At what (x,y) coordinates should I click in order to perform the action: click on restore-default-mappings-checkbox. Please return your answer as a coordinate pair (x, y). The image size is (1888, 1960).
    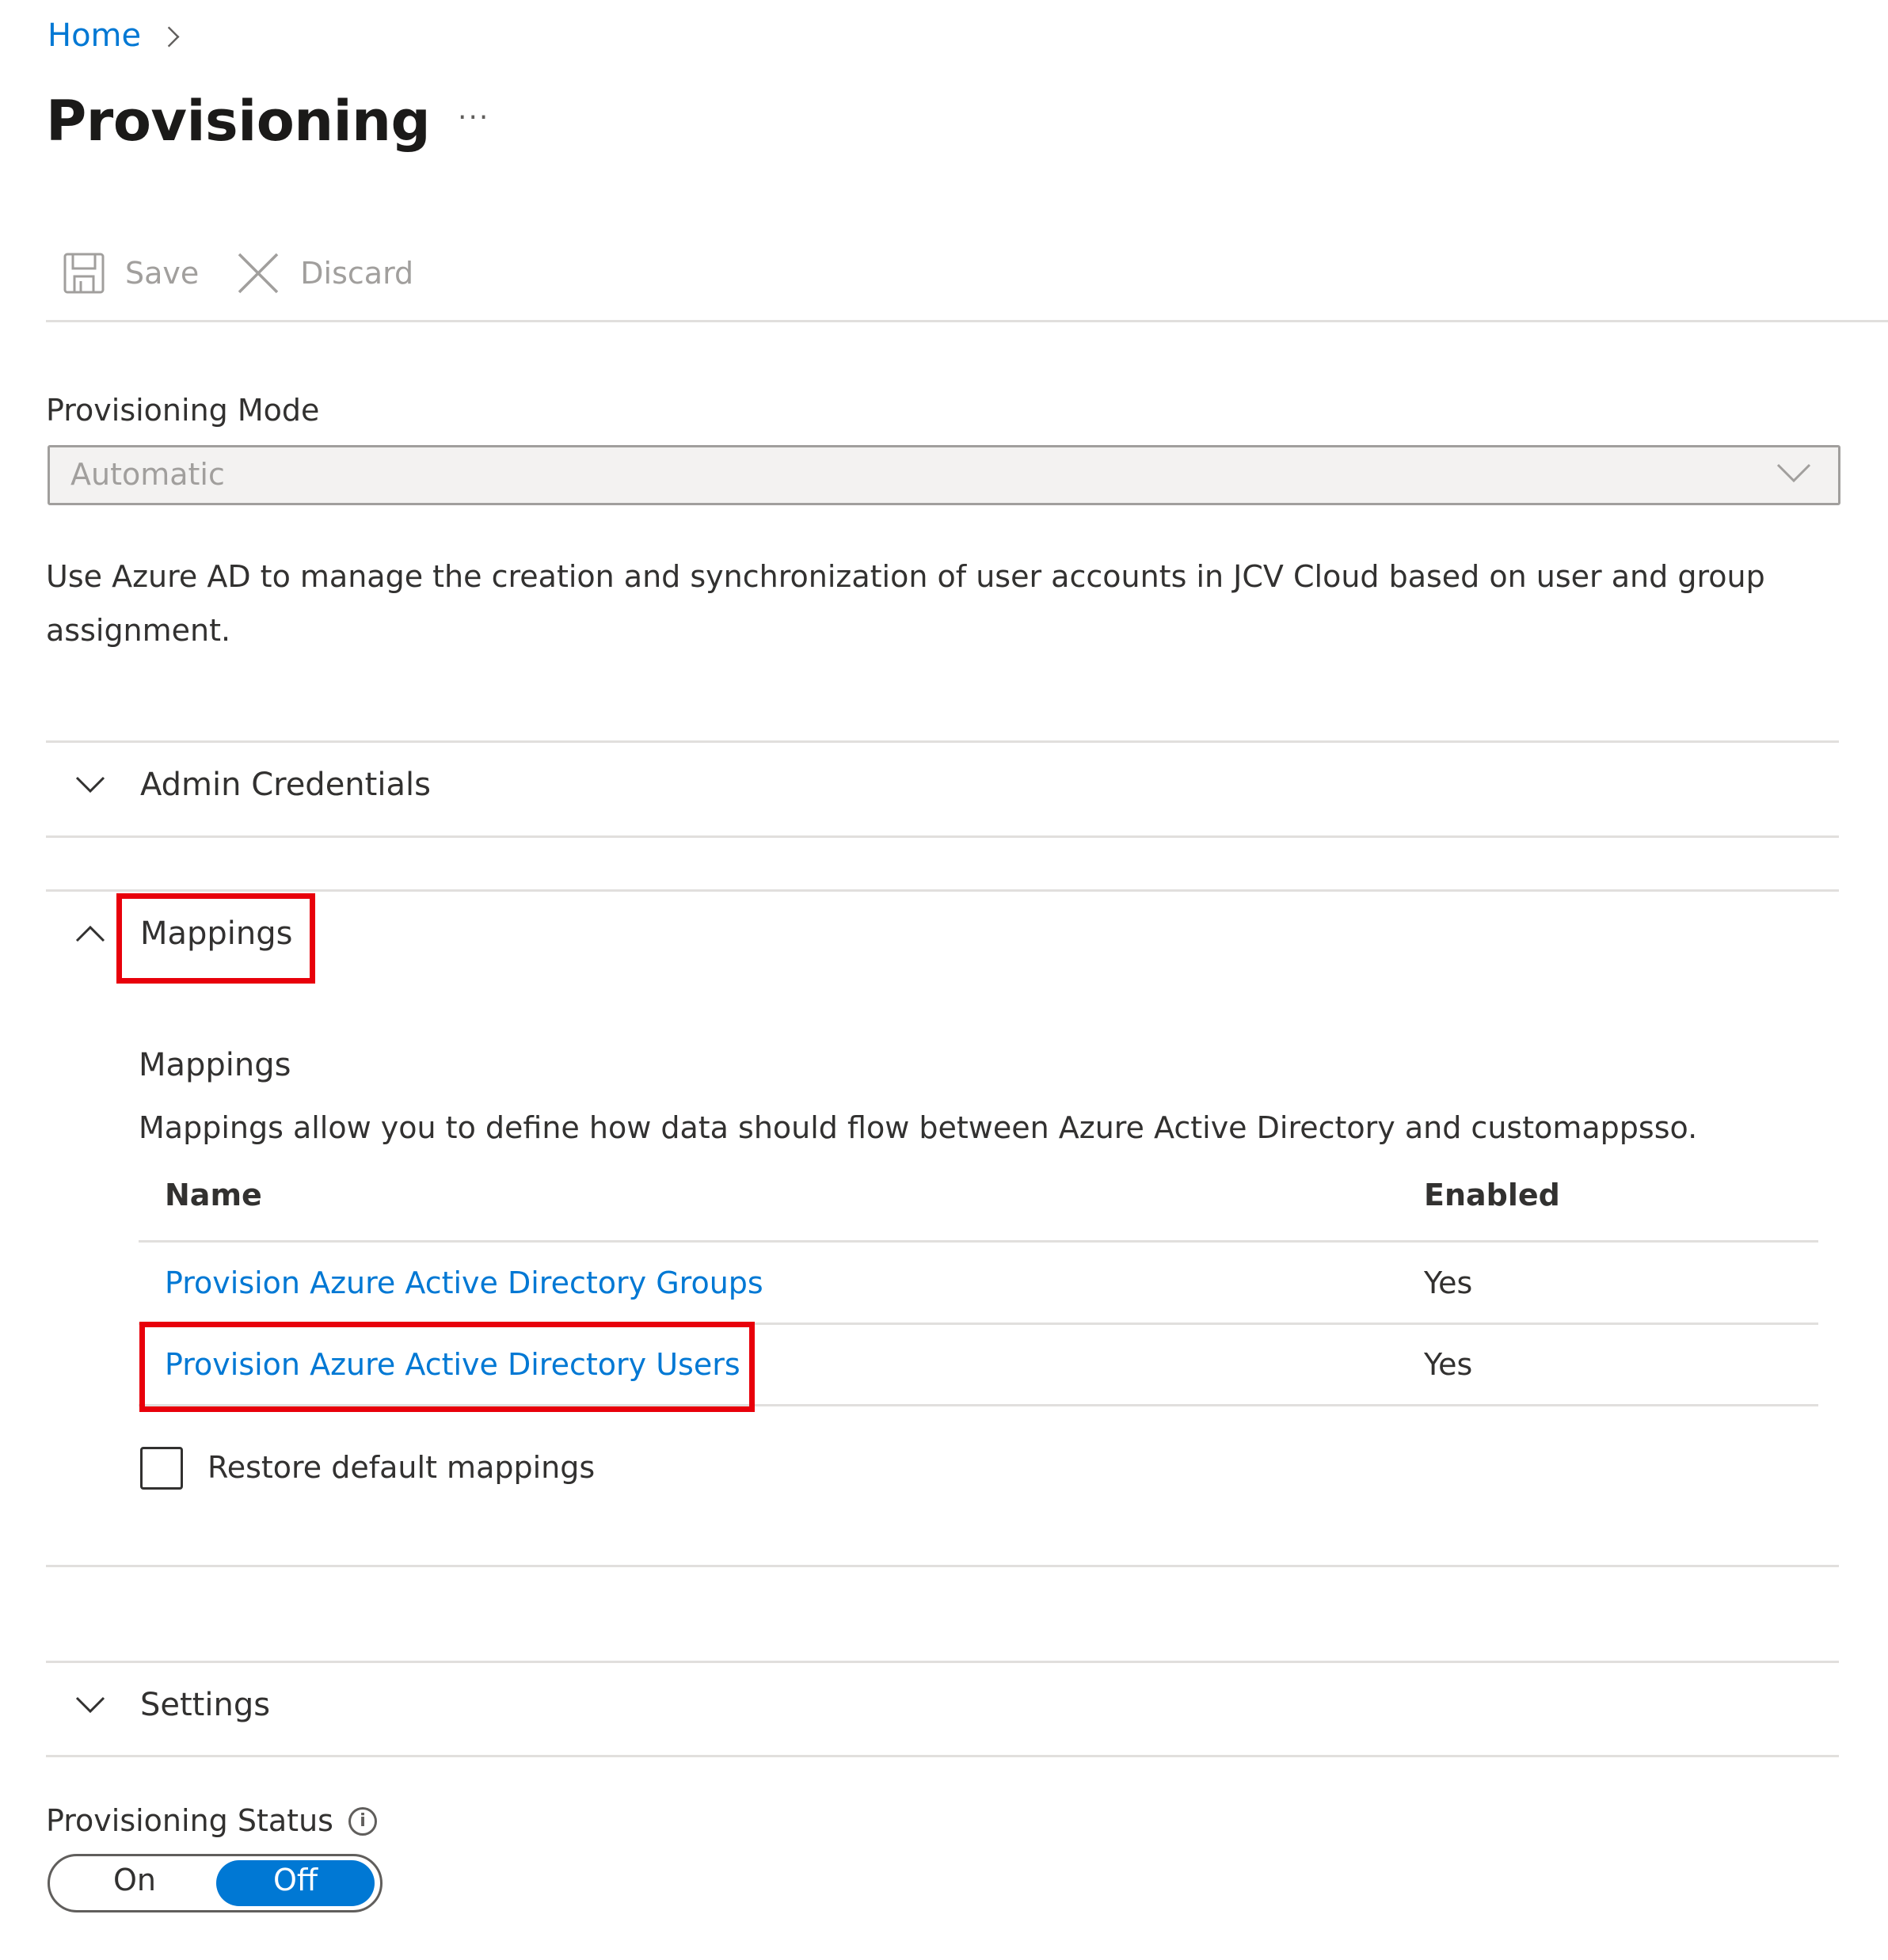
    Looking at the image, I should click on (161, 1468).